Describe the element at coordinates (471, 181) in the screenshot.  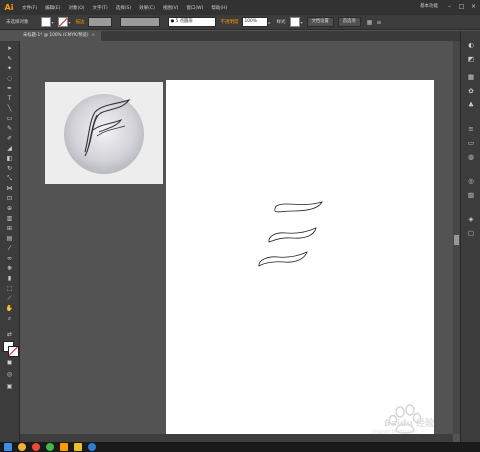
I see `appearance-panel-icon: ◎` at that location.